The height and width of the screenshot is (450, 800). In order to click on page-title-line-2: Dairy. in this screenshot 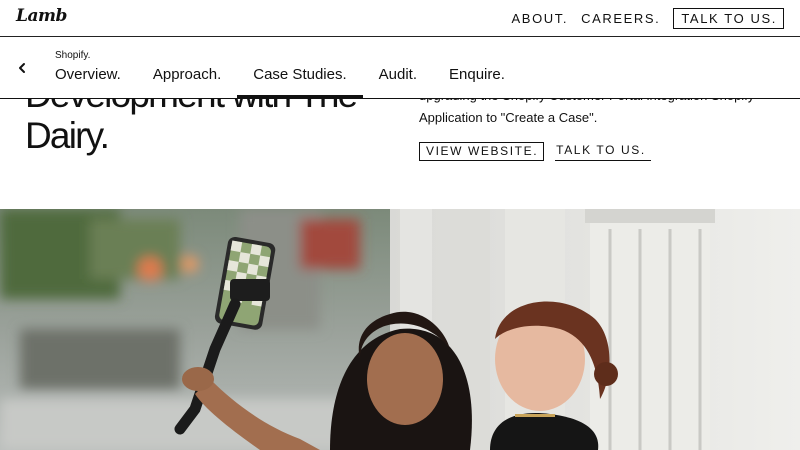, I will do `click(67, 135)`.